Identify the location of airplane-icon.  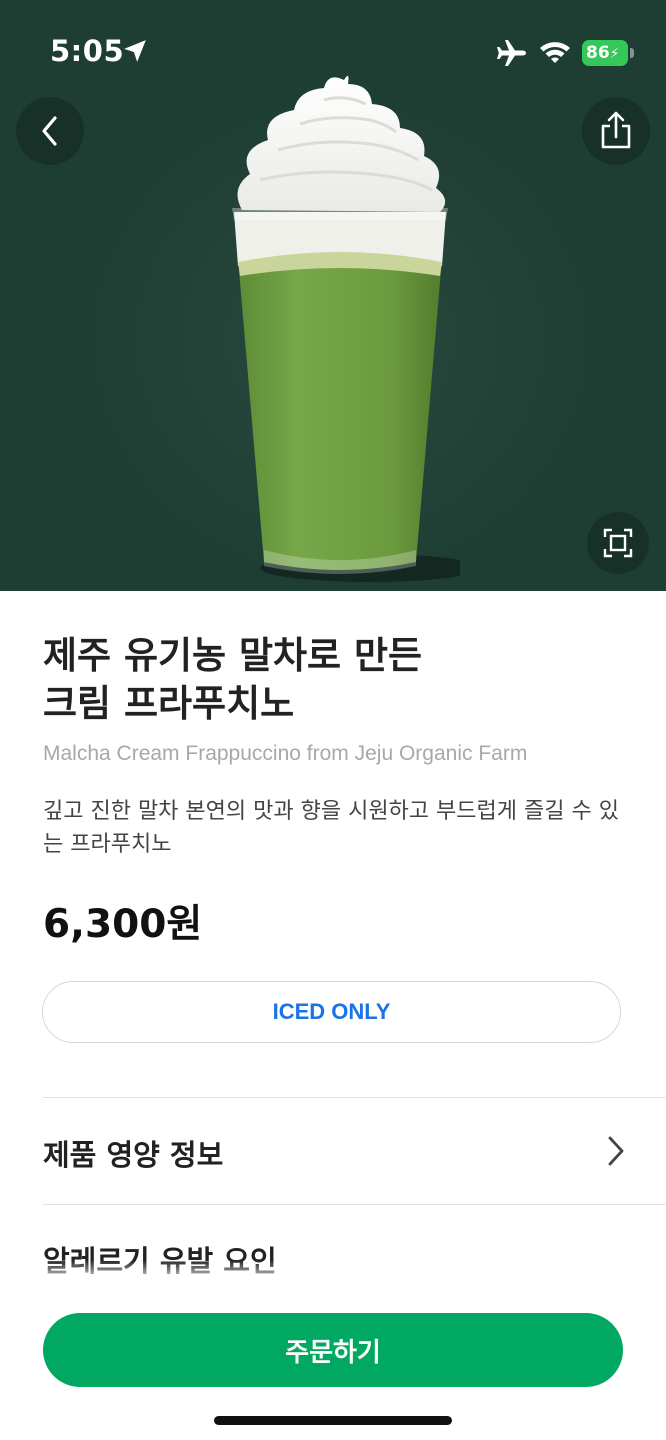
(511, 53).